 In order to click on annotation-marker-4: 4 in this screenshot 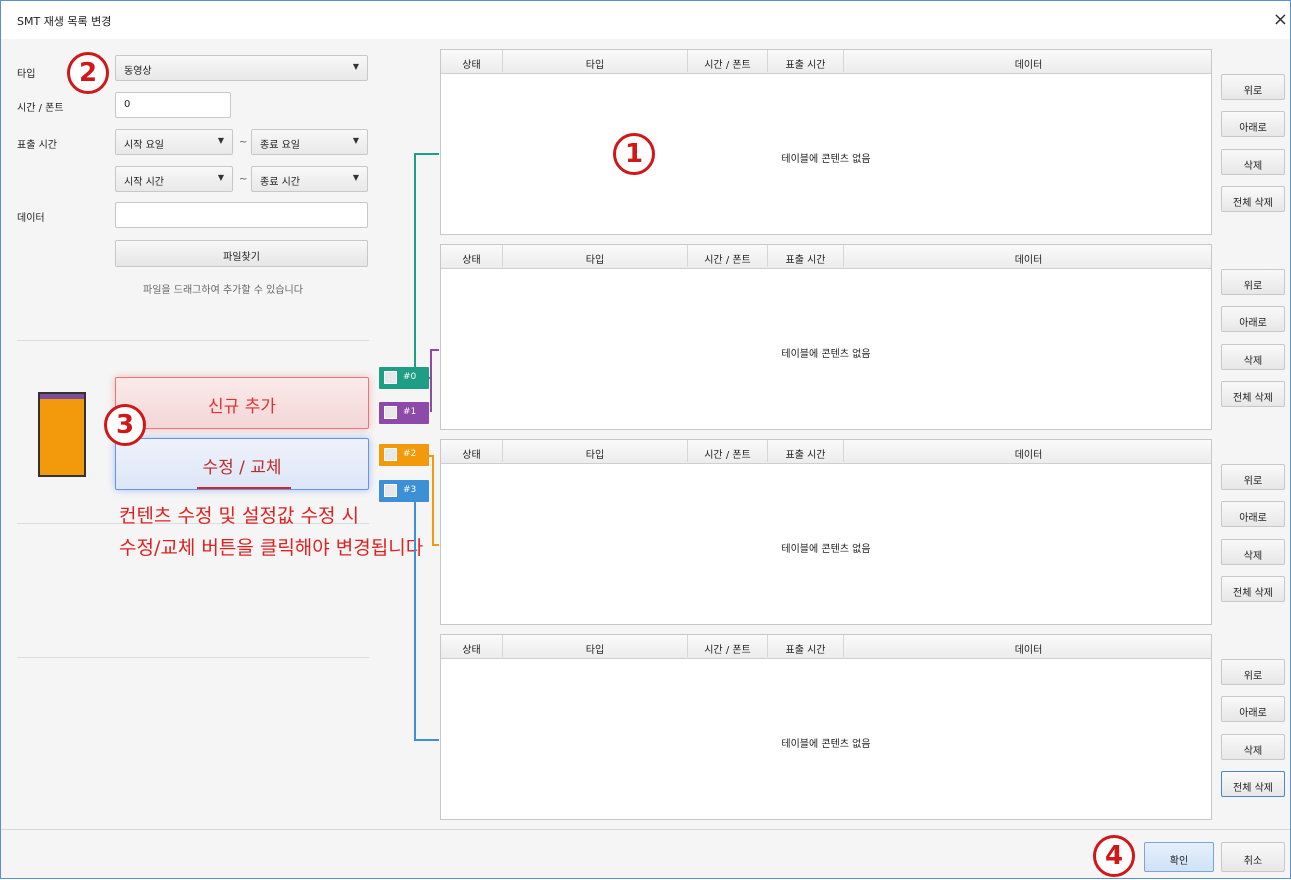, I will do `click(1114, 856)`.